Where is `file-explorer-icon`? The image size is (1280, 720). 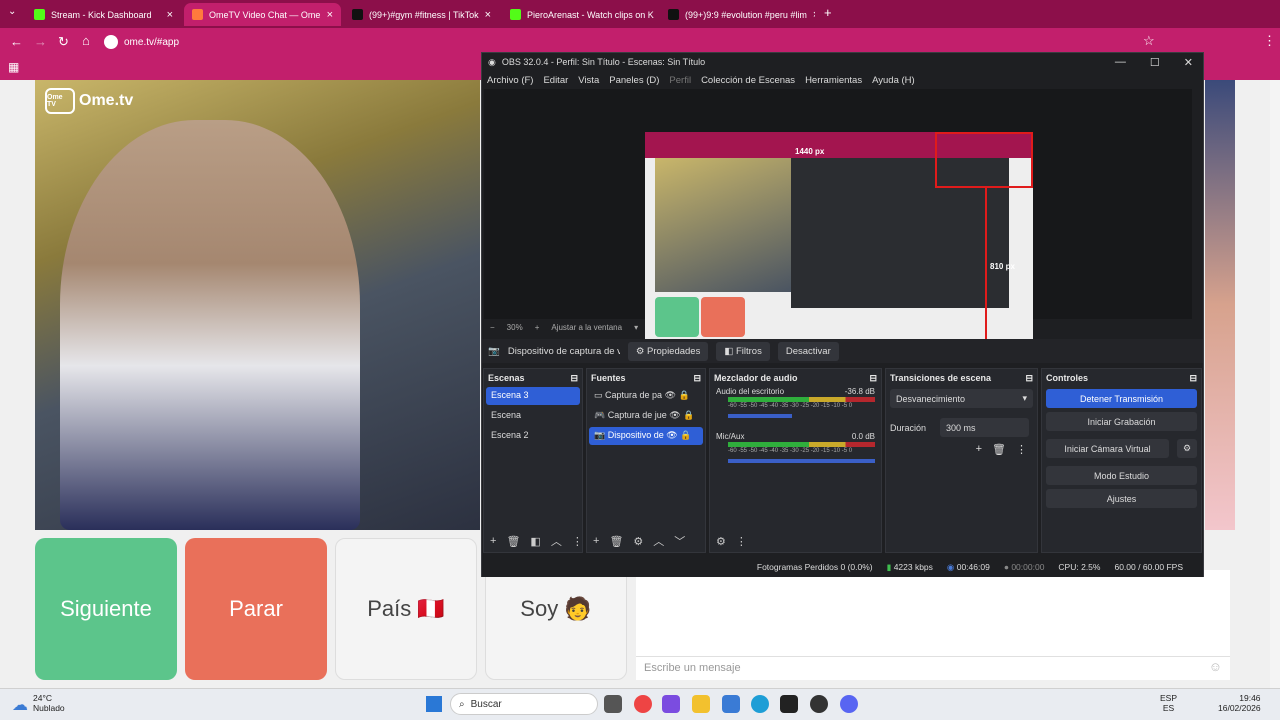
file-explorer-icon is located at coordinates (701, 704).